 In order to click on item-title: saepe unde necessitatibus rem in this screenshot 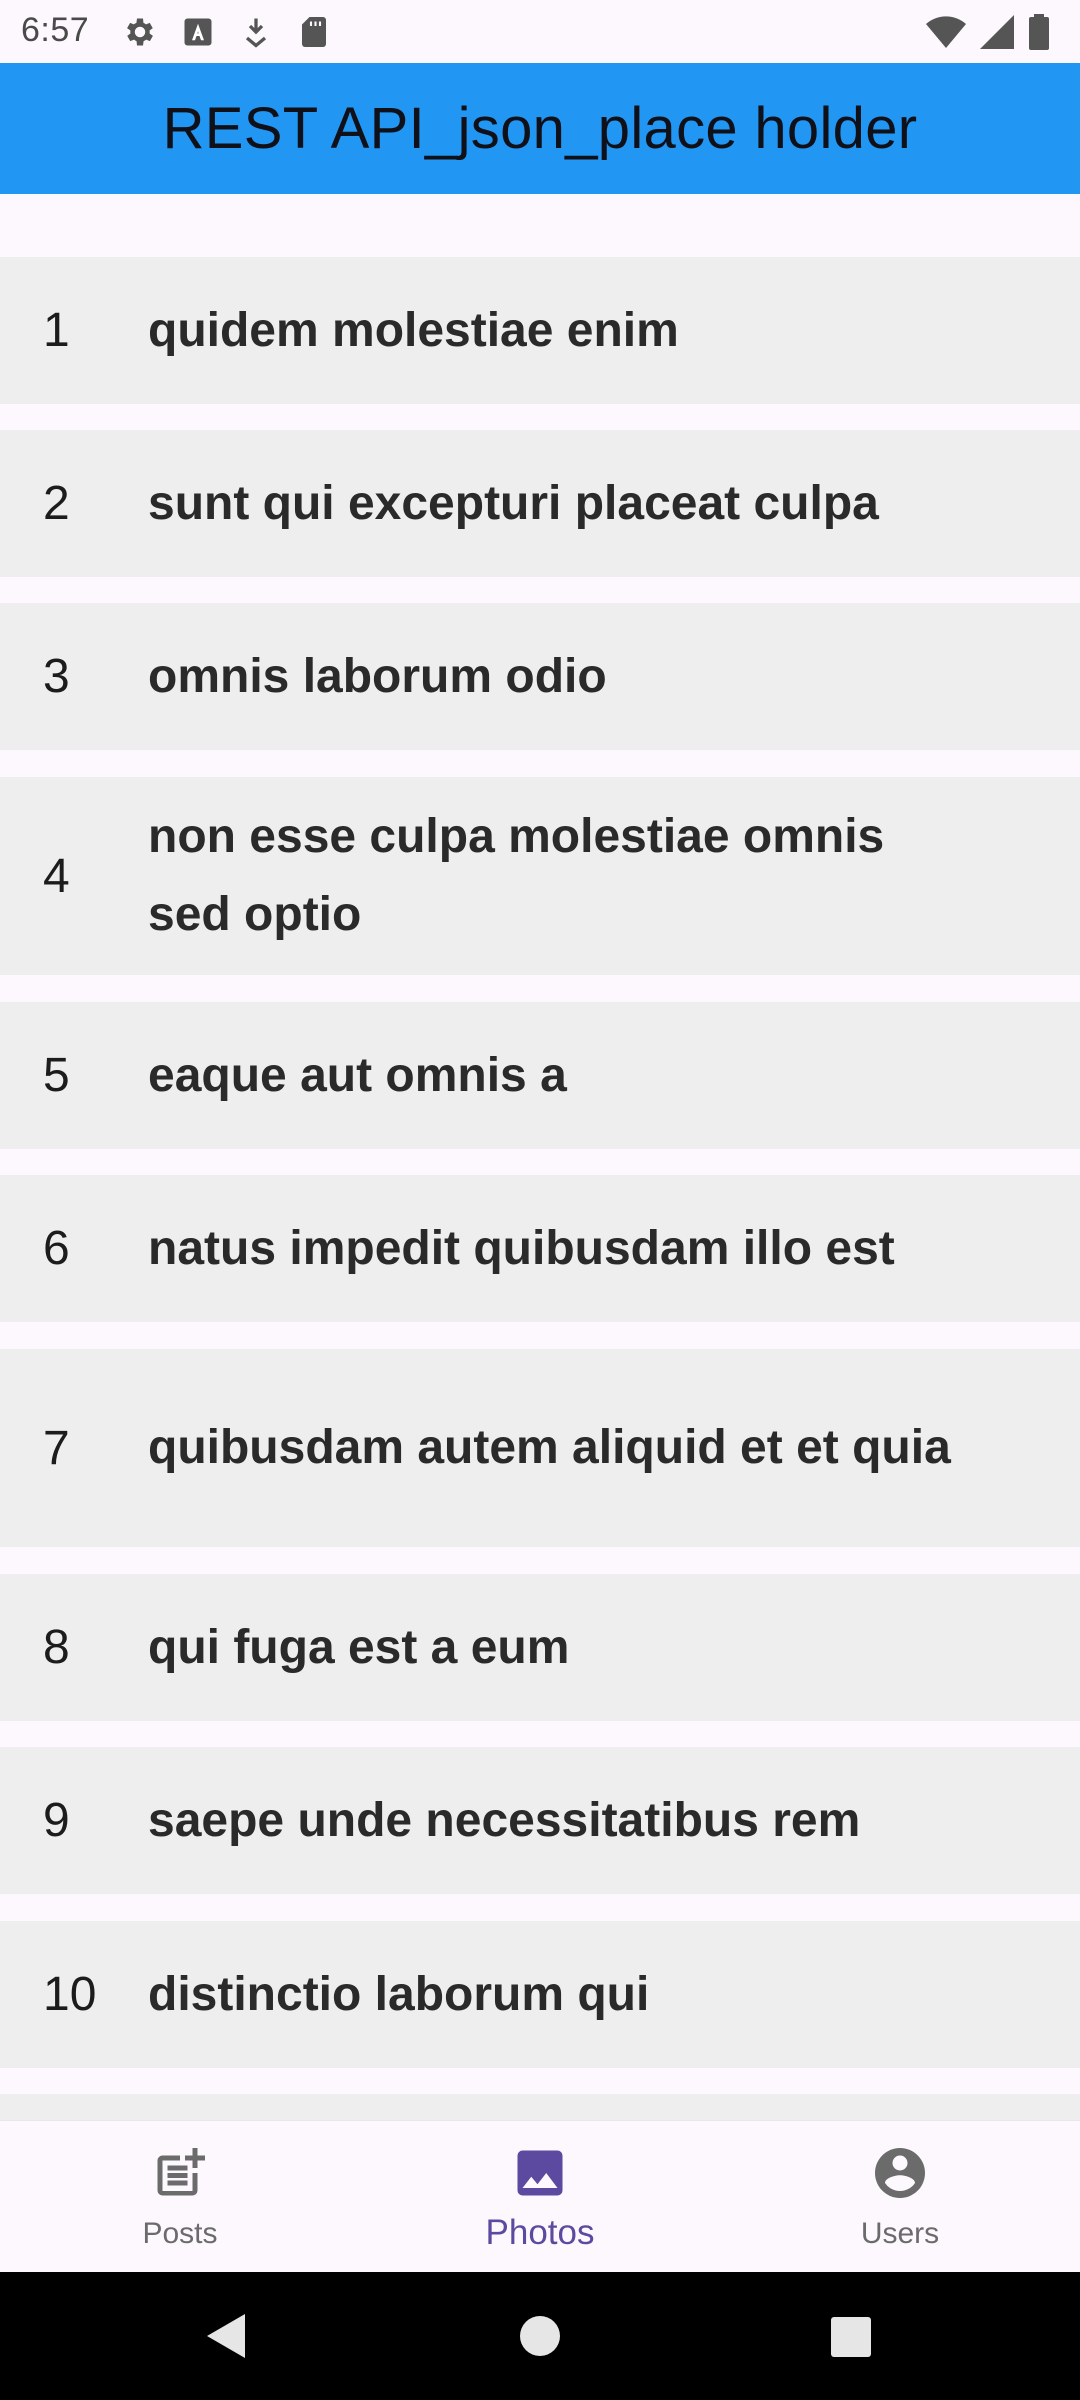, I will do `click(504, 1820)`.